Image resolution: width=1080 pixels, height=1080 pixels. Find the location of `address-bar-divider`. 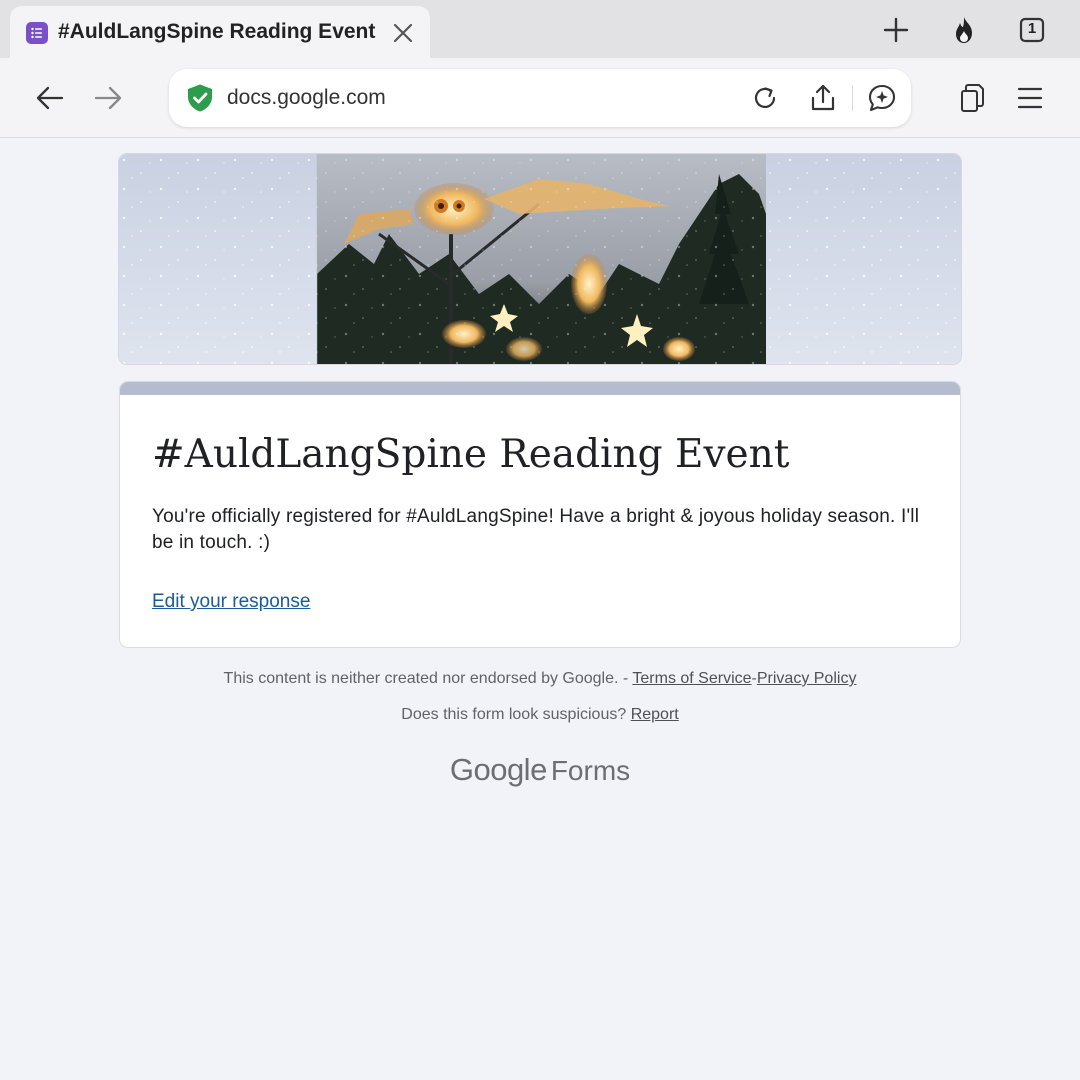

address-bar-divider is located at coordinates (852, 98).